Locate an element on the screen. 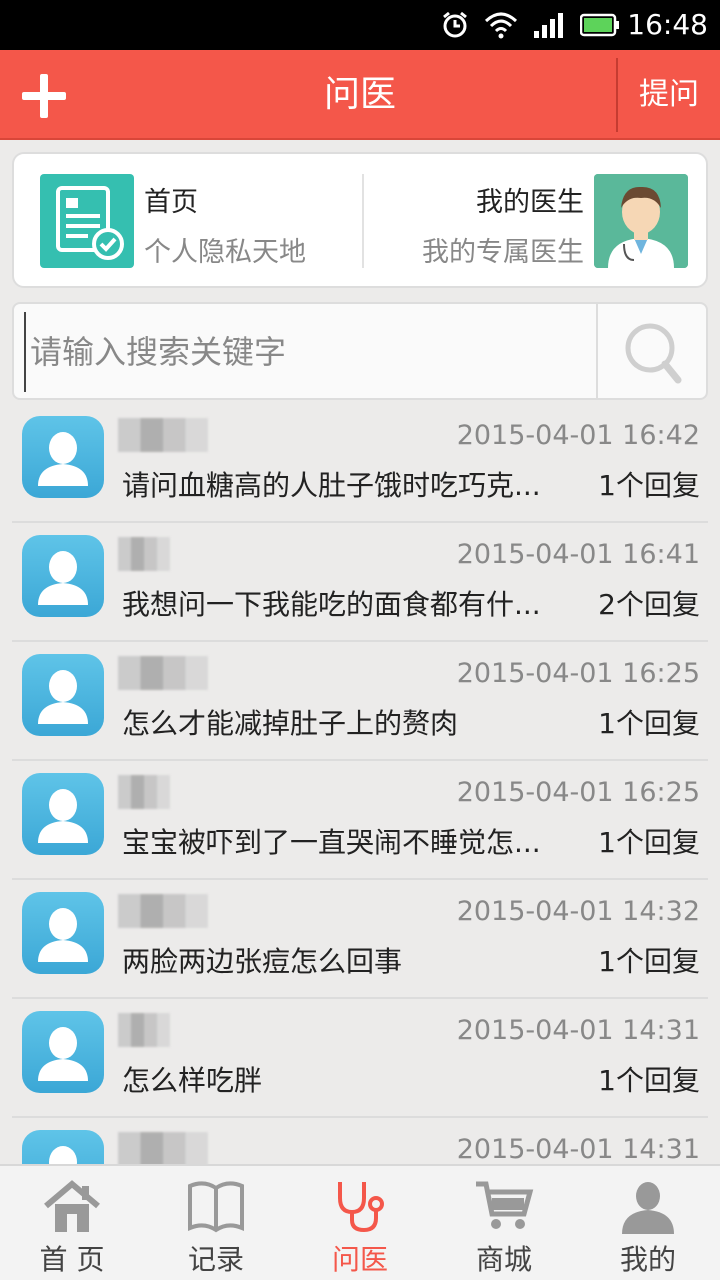  user-icon is located at coordinates (648, 1206).